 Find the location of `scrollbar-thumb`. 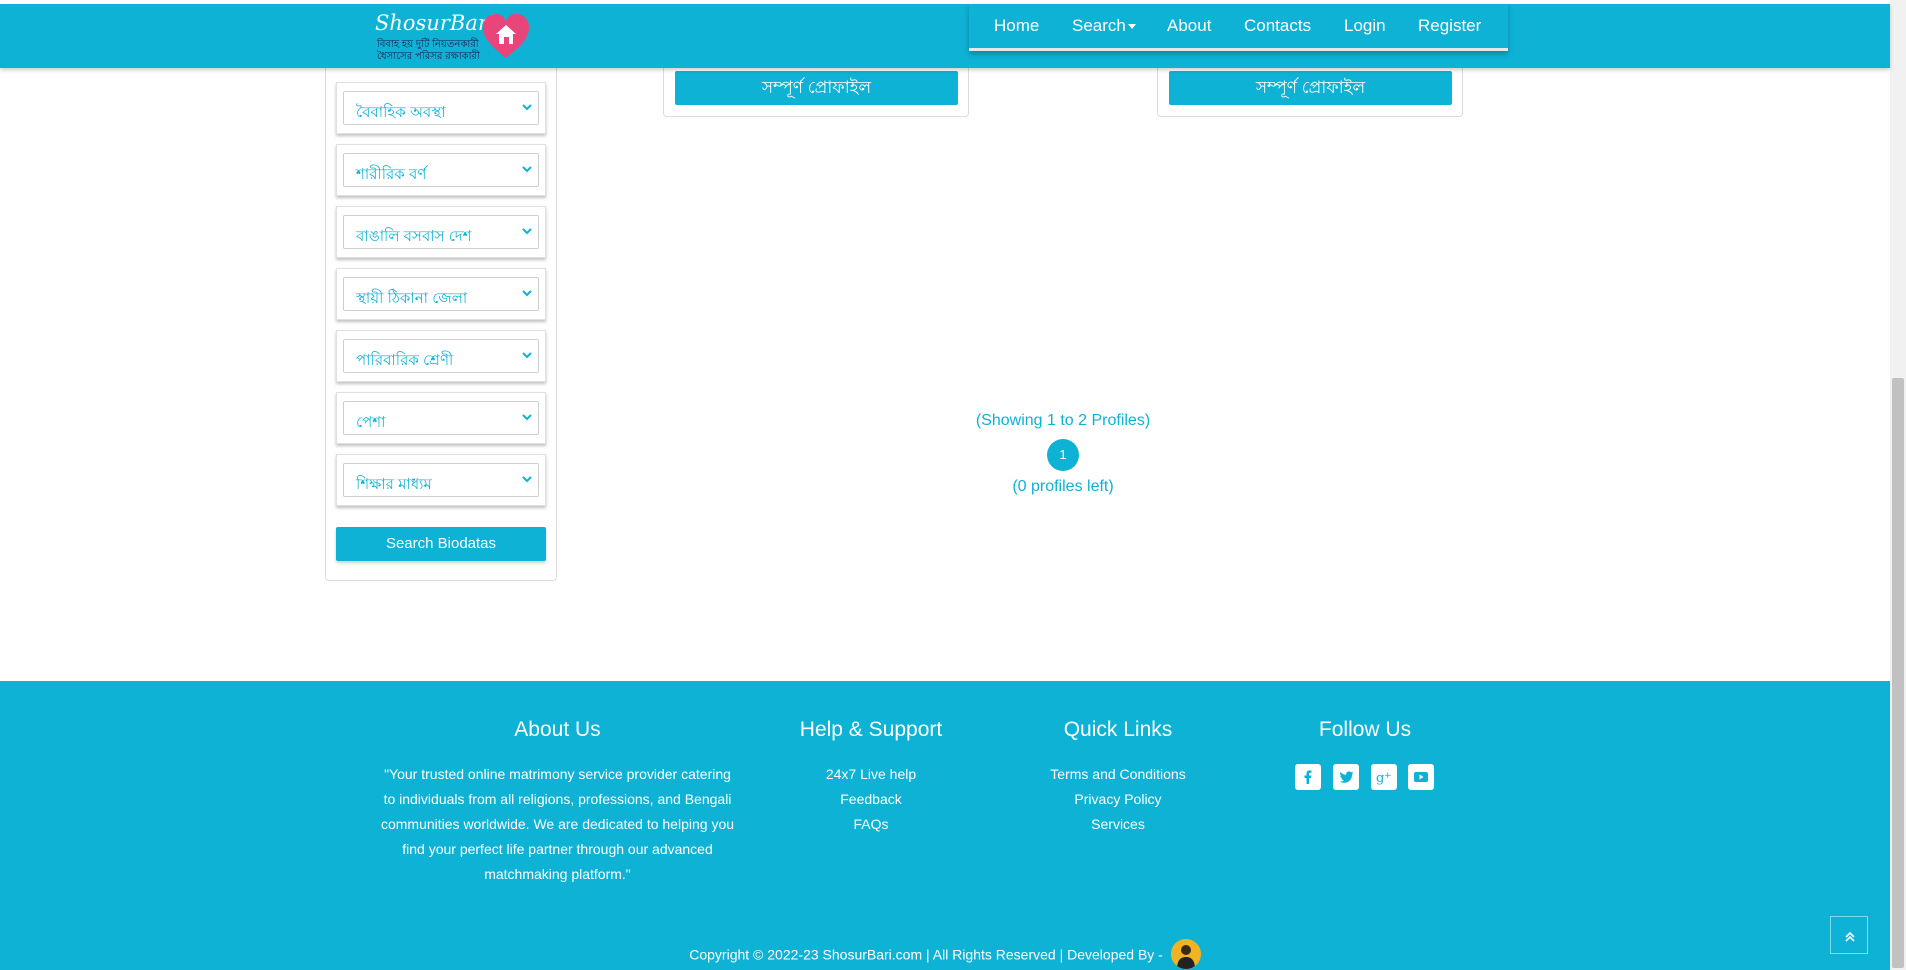

scrollbar-thumb is located at coordinates (1898, 673).